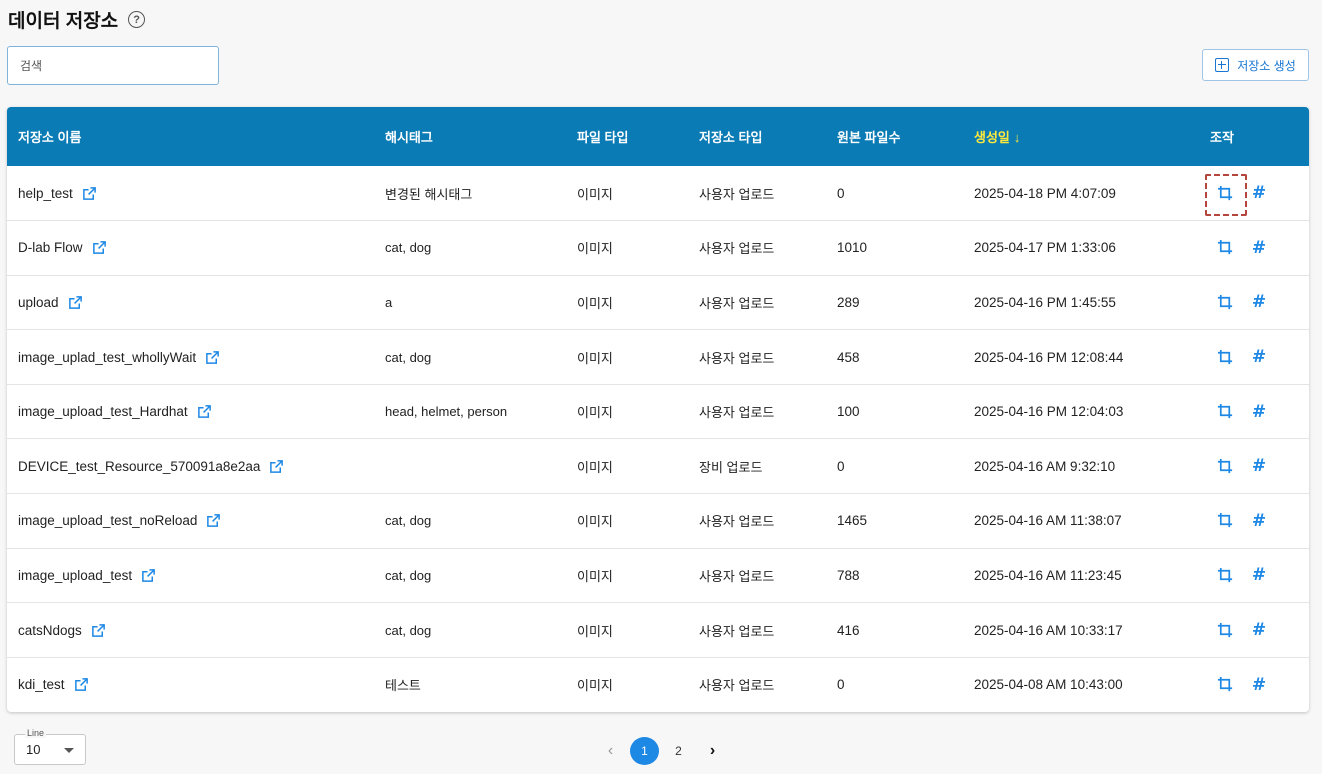 This screenshot has height=774, width=1322. What do you see at coordinates (137, 19) in the screenshot?
I see `question-circle-icon: ?` at bounding box center [137, 19].